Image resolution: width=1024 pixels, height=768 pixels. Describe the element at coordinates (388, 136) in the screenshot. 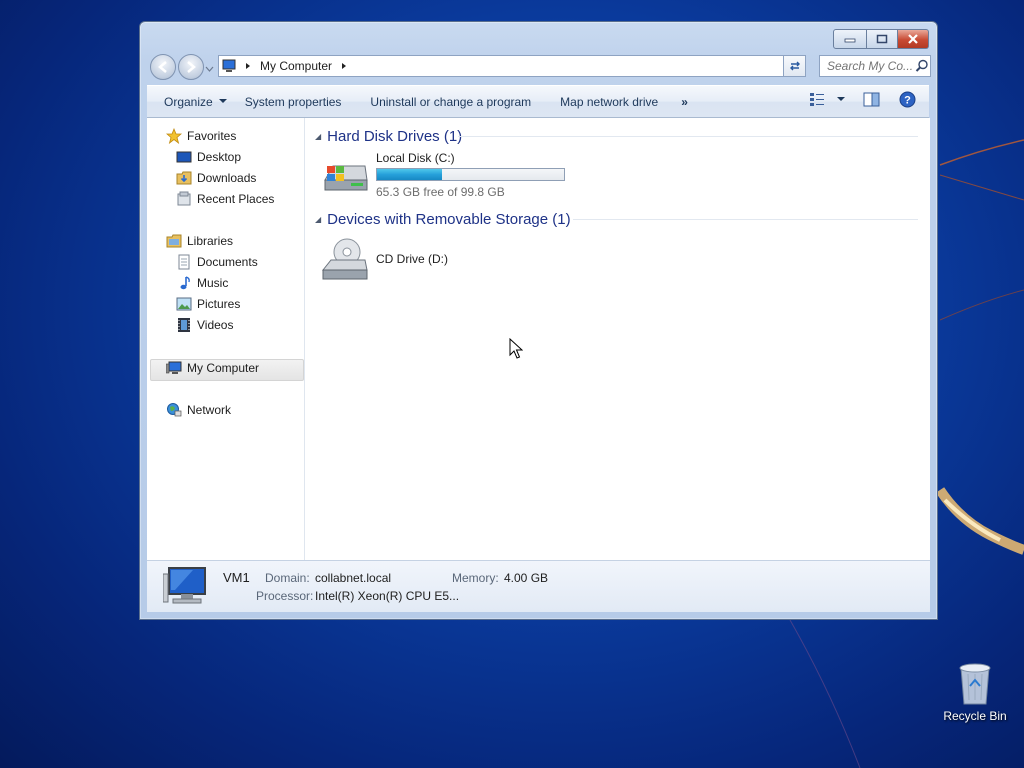

I see `group-header-hard-disk: ◢ Hard Disk Drives (1)` at that location.